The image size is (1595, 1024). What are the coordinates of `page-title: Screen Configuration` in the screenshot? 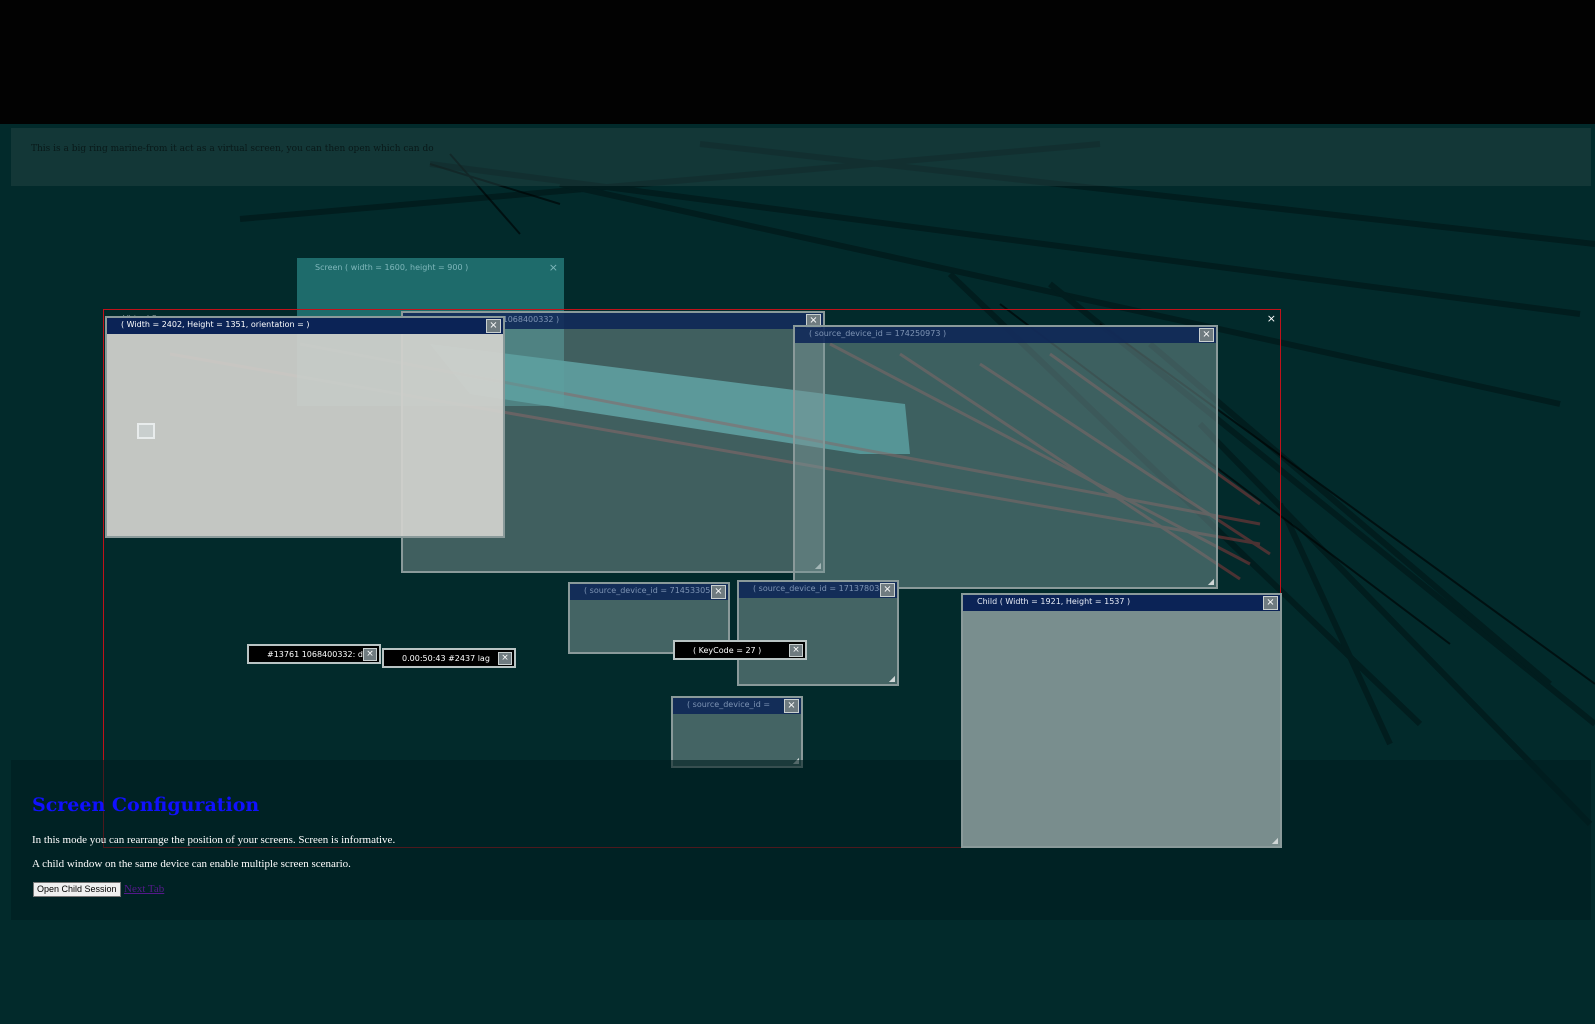 It's located at (146, 805).